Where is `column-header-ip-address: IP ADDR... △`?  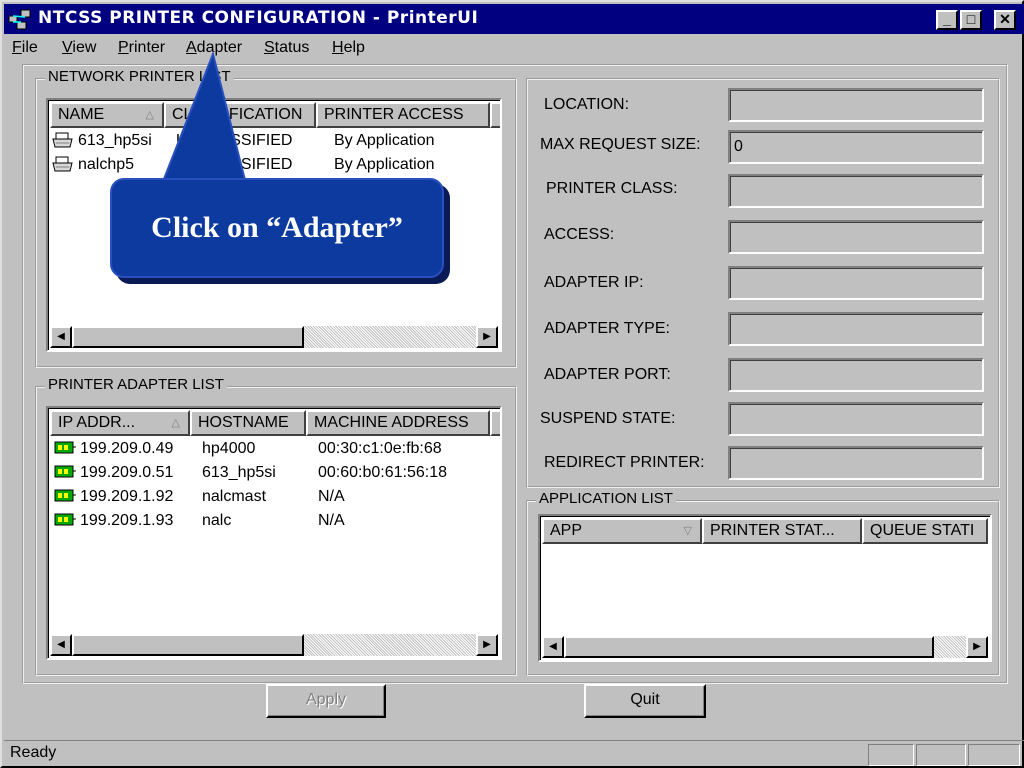
column-header-ip-address: IP ADDR... △ is located at coordinates (120, 423).